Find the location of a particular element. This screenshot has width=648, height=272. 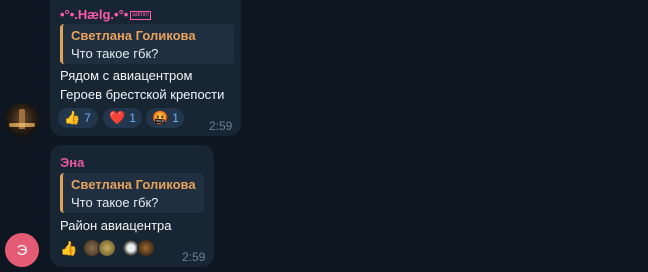

message-line: Район авиацентра is located at coordinates (116, 225).